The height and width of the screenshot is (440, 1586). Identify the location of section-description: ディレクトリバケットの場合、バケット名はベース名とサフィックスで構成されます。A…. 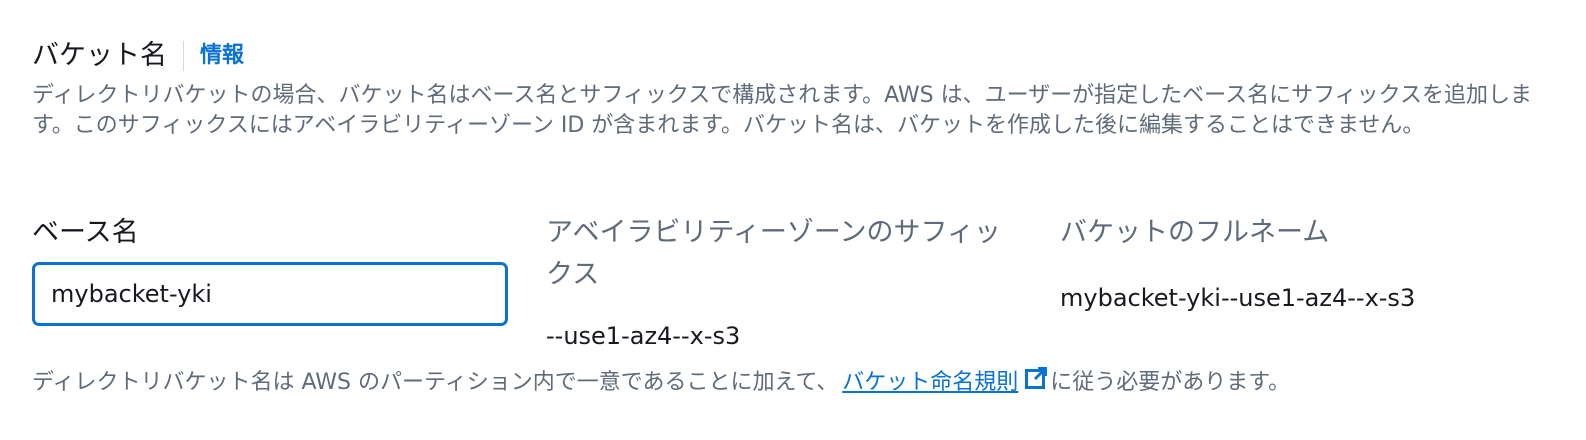
(782, 110).